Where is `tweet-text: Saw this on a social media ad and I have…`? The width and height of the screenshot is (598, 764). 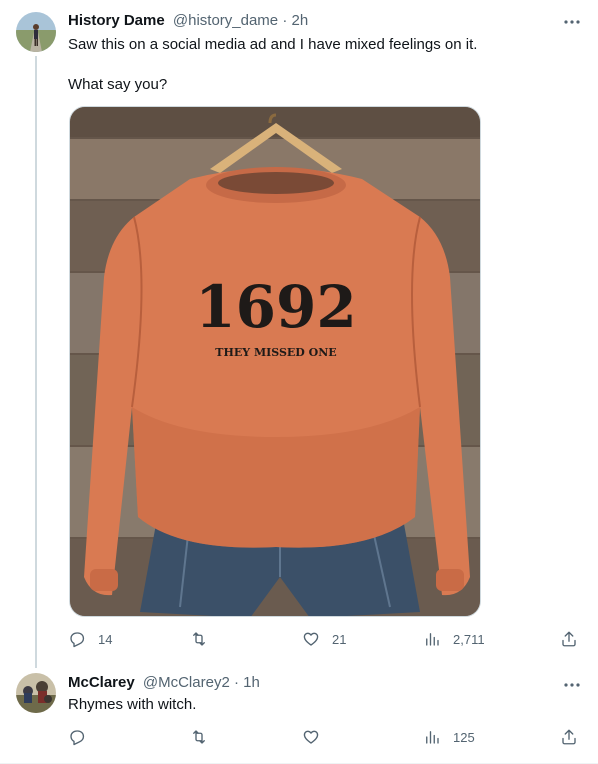
tweet-text: Saw this on a social media ad and I have… is located at coordinates (273, 44).